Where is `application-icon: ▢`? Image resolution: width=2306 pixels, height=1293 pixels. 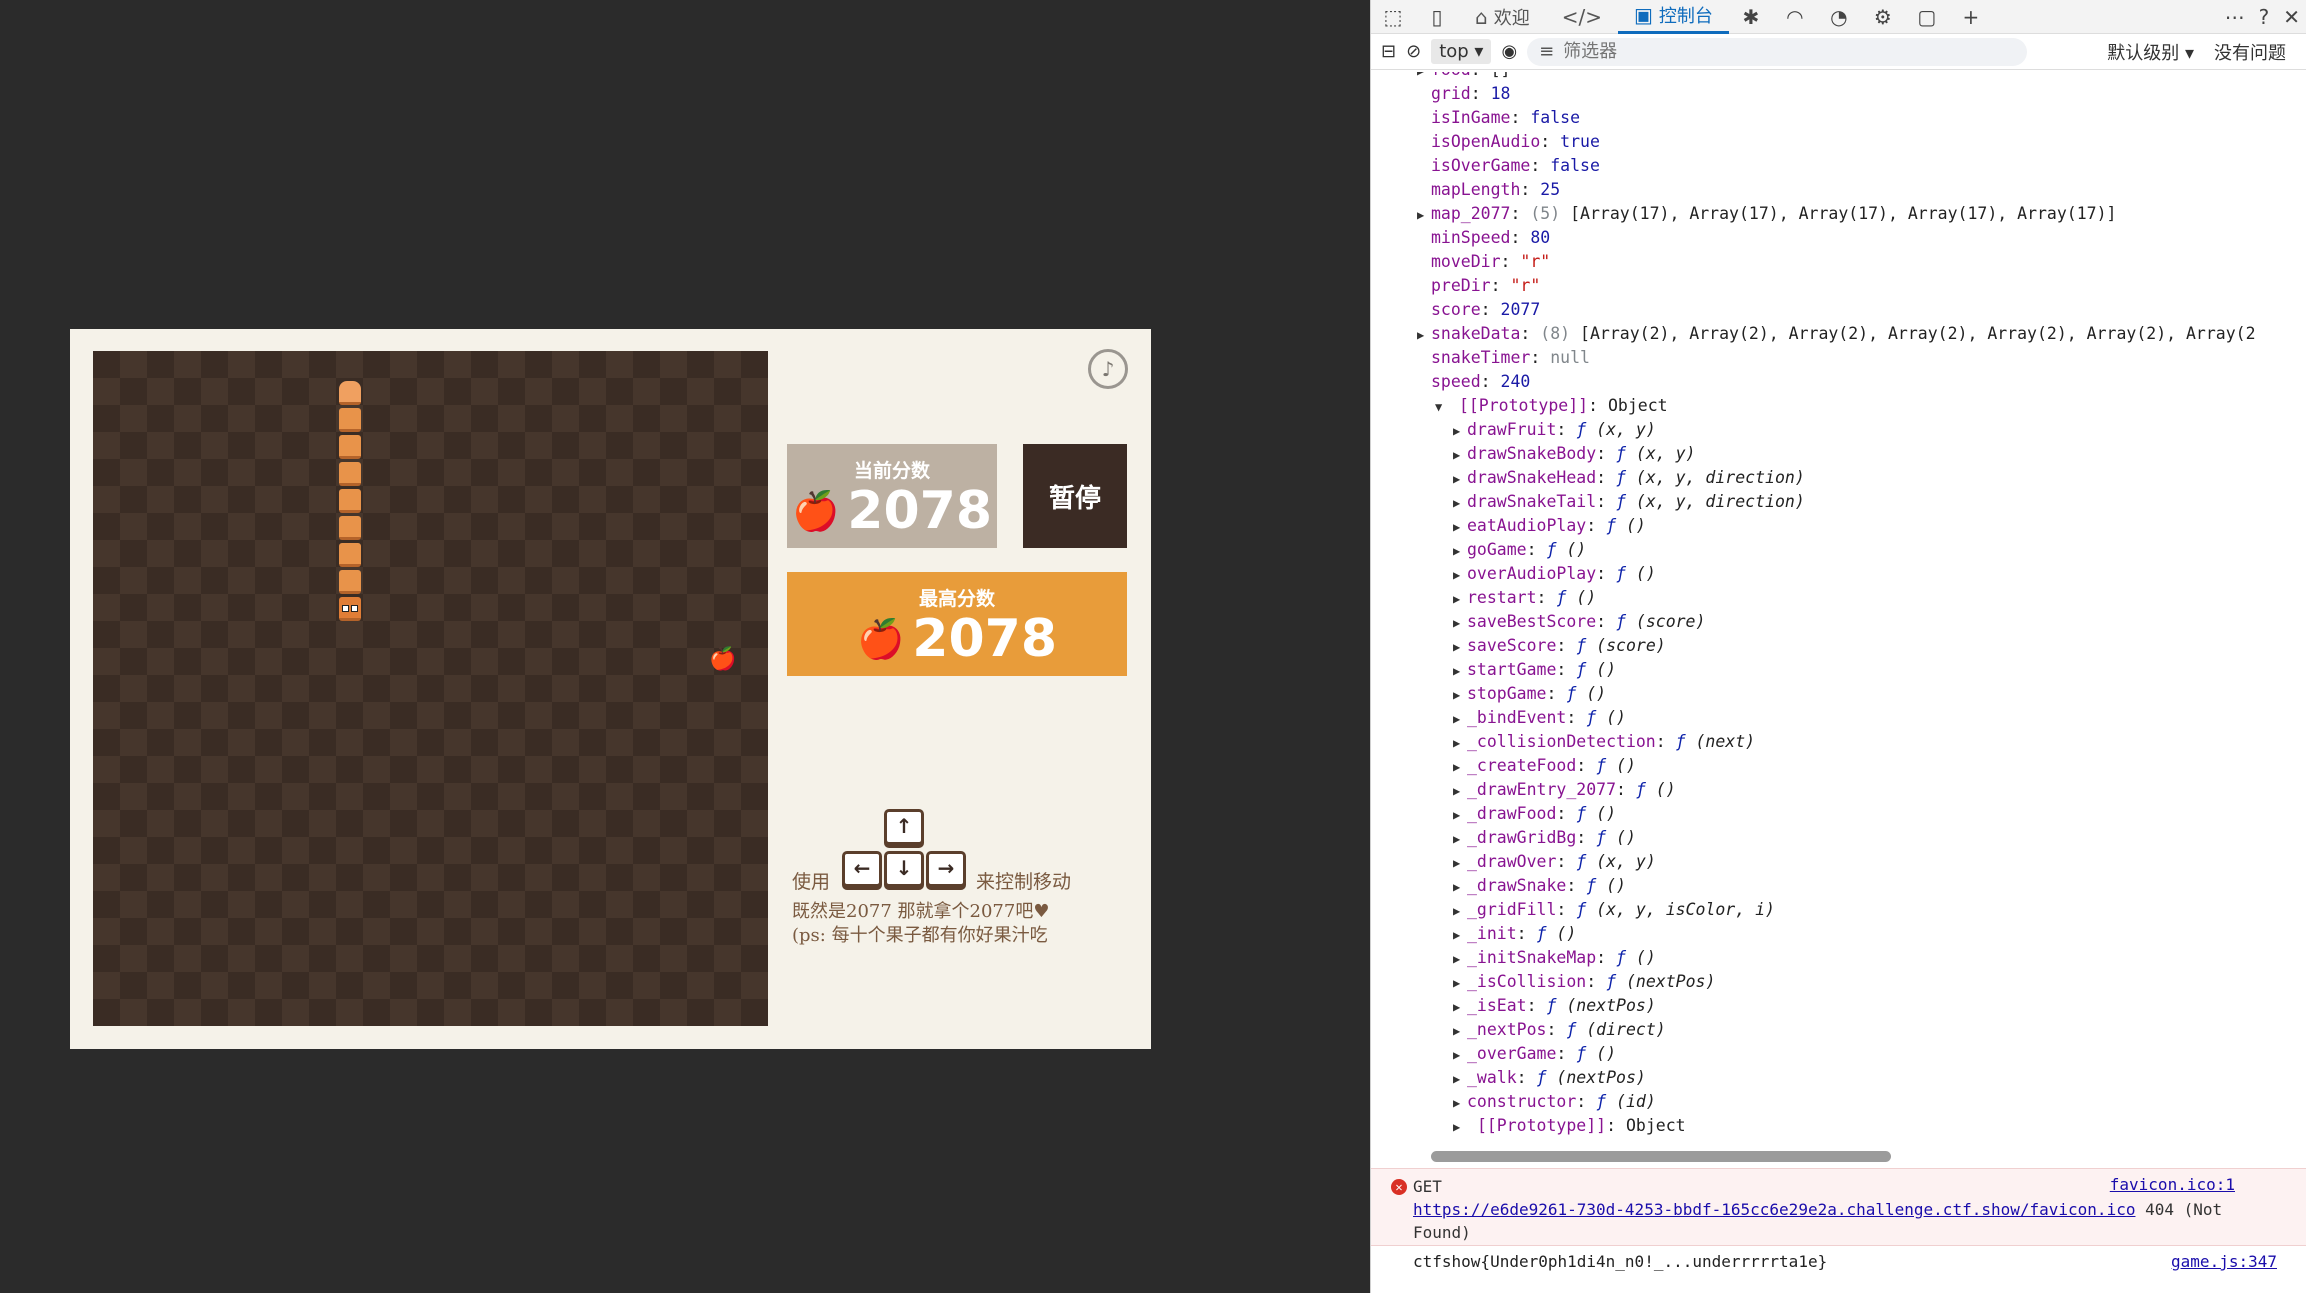 application-icon: ▢ is located at coordinates (1927, 17).